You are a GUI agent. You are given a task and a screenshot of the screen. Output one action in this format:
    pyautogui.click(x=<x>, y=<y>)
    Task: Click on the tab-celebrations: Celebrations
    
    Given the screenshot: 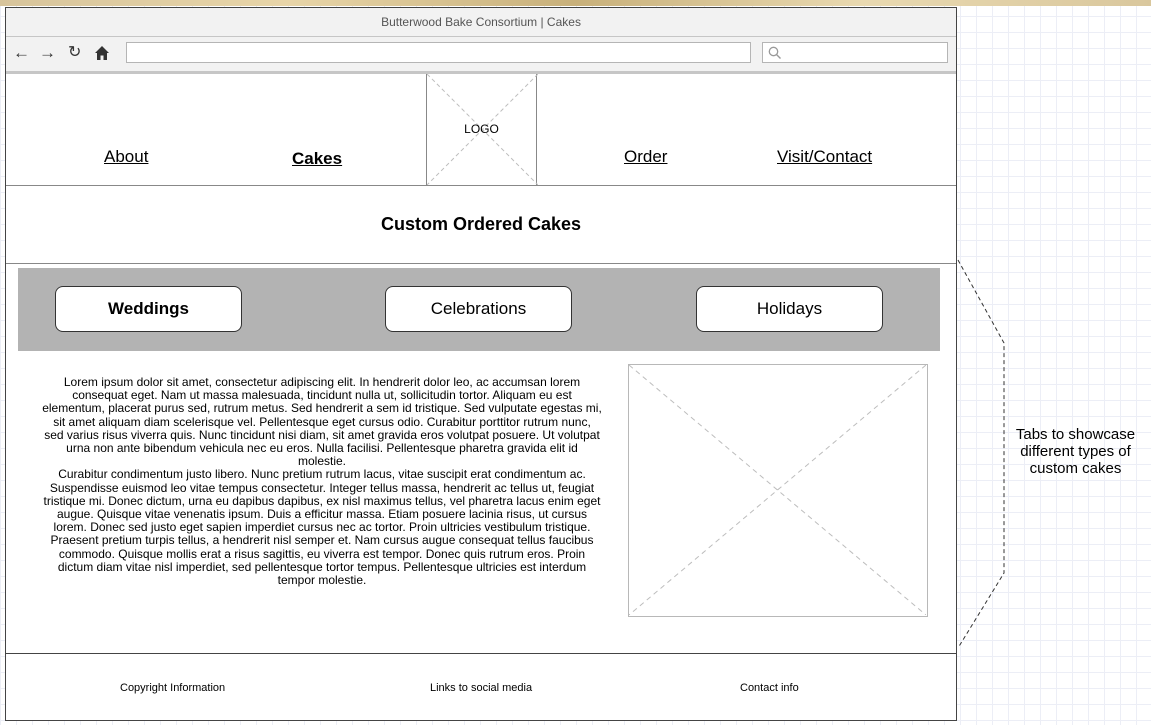 What is the action you would take?
    pyautogui.click(x=478, y=309)
    